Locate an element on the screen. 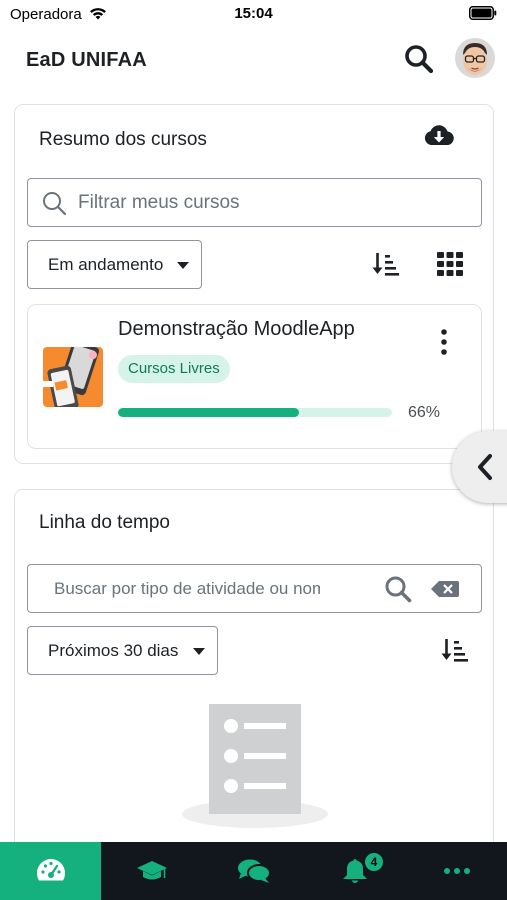  more-icon is located at coordinates (456, 871).